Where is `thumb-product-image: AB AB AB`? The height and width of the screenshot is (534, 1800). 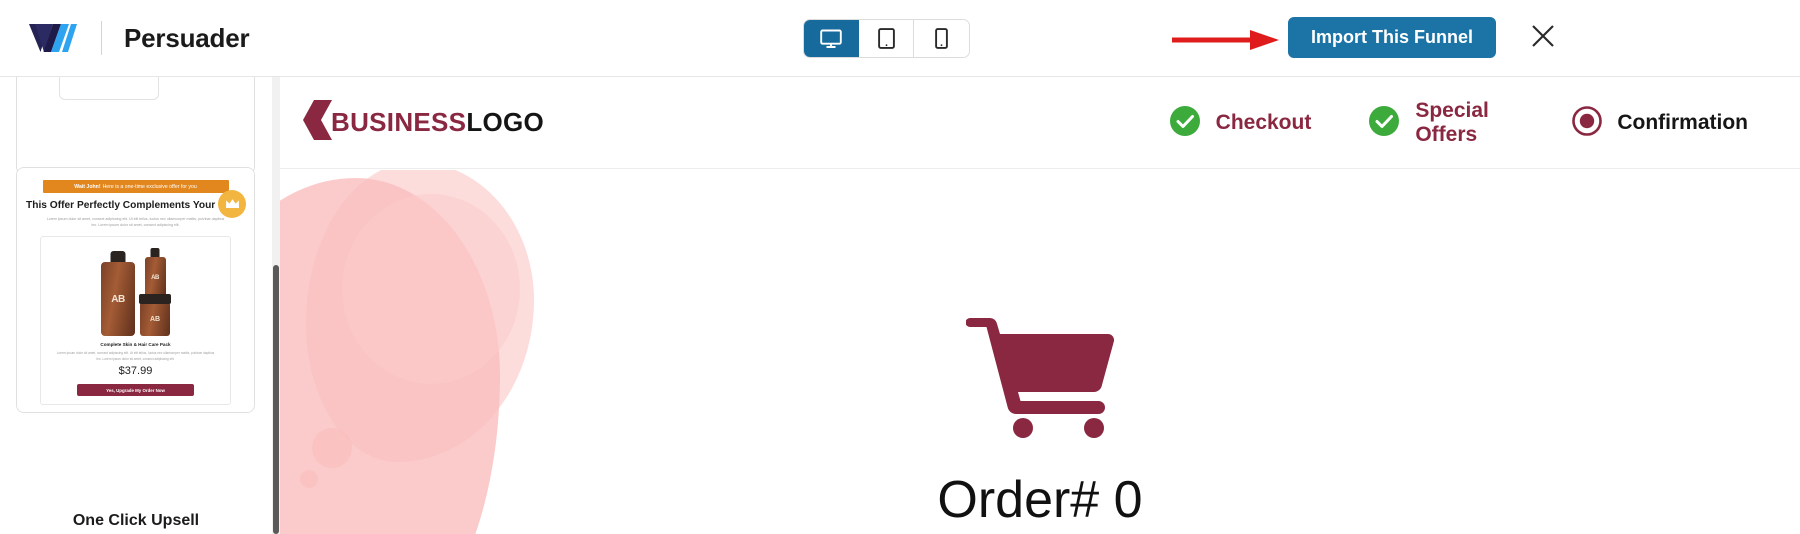 thumb-product-image: AB AB AB is located at coordinates (135, 290).